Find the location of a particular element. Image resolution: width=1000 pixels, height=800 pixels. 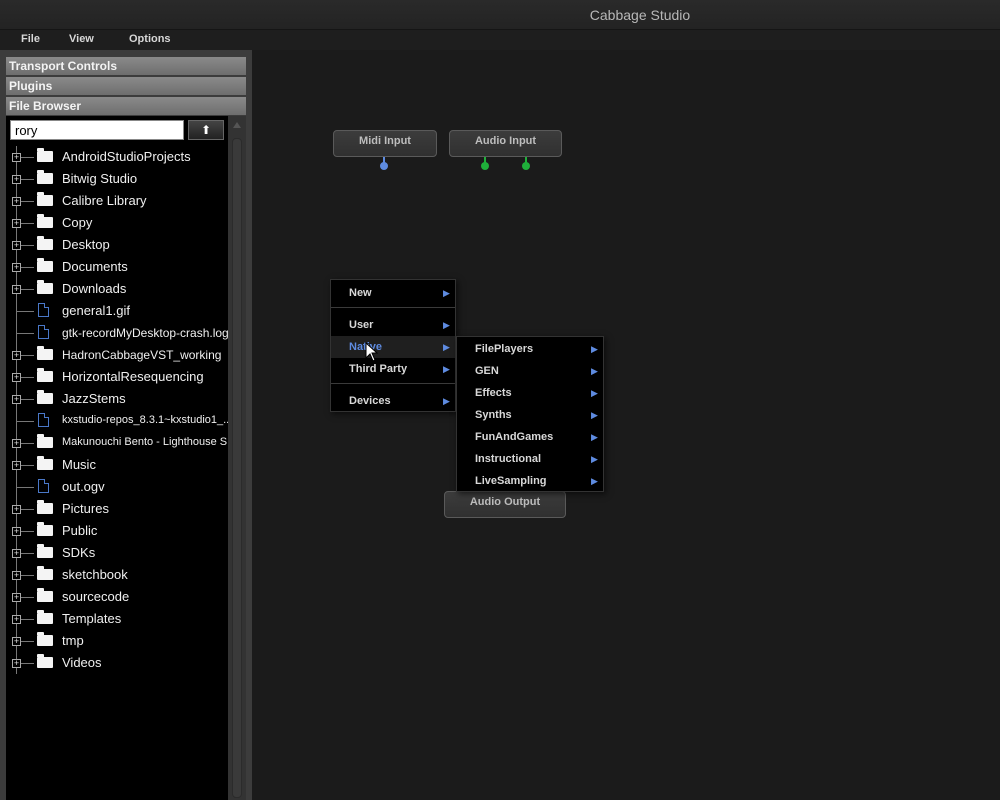

tree-item: + tmp is located at coordinates (117, 641).